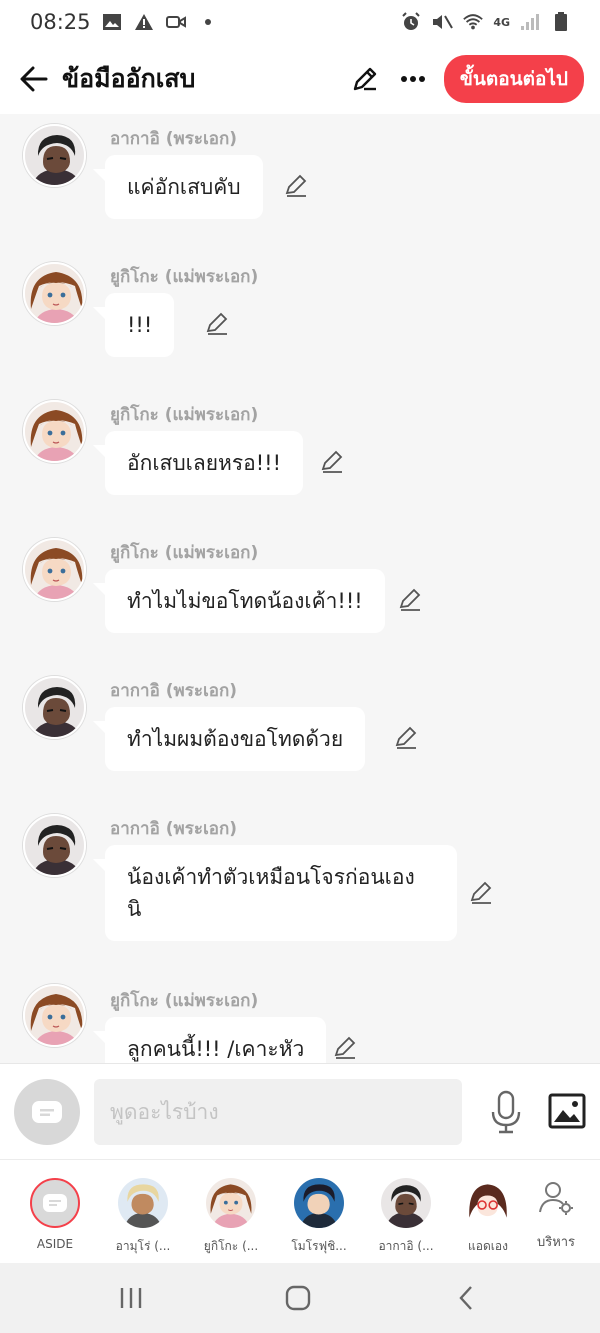 The image size is (600, 1333). What do you see at coordinates (473, 22) in the screenshot?
I see `wifi-icon` at bounding box center [473, 22].